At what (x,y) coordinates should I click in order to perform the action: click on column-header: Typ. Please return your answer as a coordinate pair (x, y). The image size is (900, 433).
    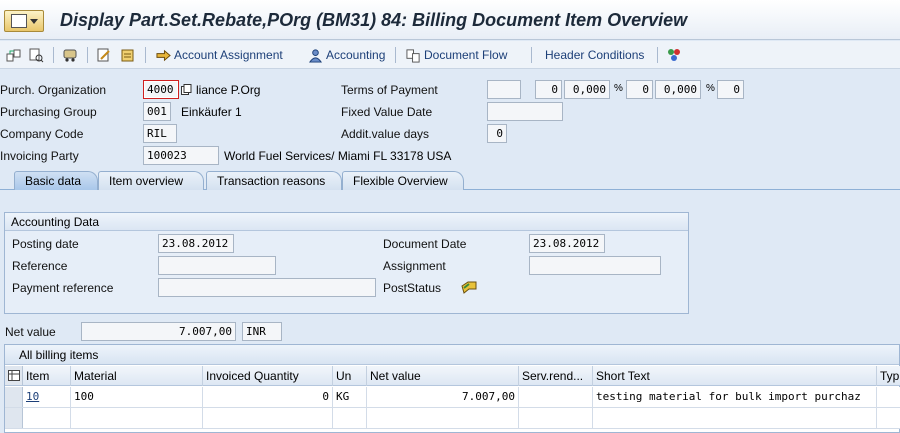
    Looking at the image, I should click on (888, 376).